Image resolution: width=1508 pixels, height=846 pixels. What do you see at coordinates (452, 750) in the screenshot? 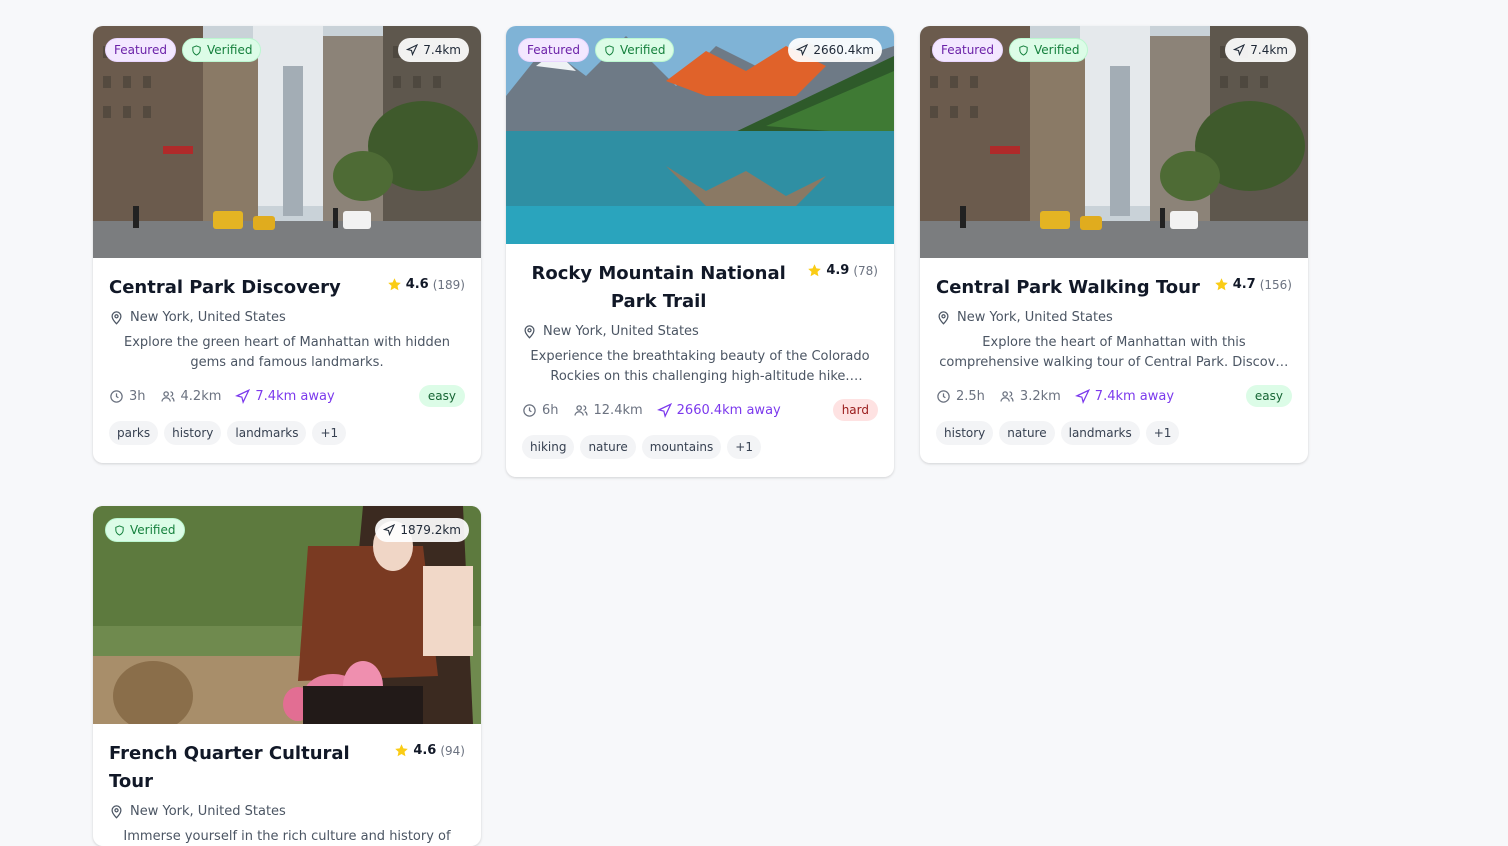
I see `review-count: (94)` at bounding box center [452, 750].